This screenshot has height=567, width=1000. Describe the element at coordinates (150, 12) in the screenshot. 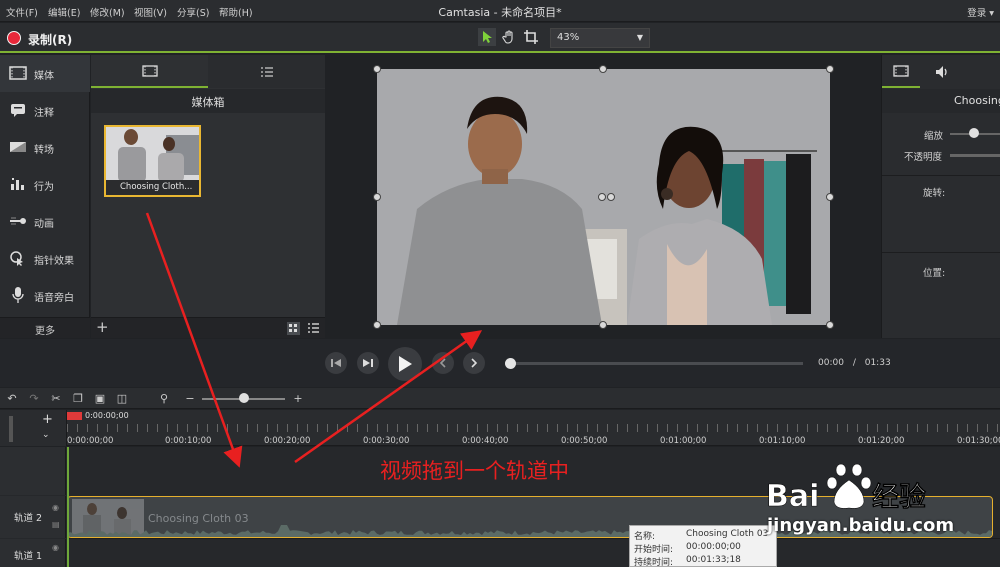

I see `menu-view: 视图(V)` at that location.